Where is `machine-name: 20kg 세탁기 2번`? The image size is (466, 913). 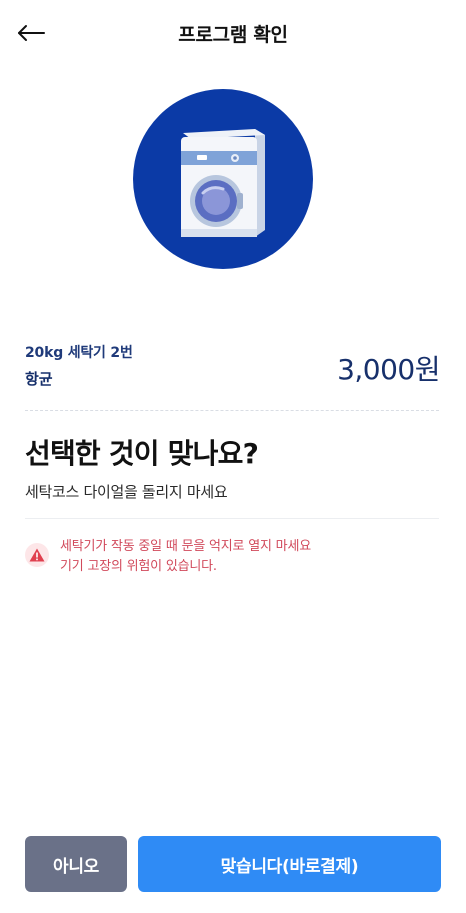
machine-name: 20kg 세탁기 2번 is located at coordinates (79, 353).